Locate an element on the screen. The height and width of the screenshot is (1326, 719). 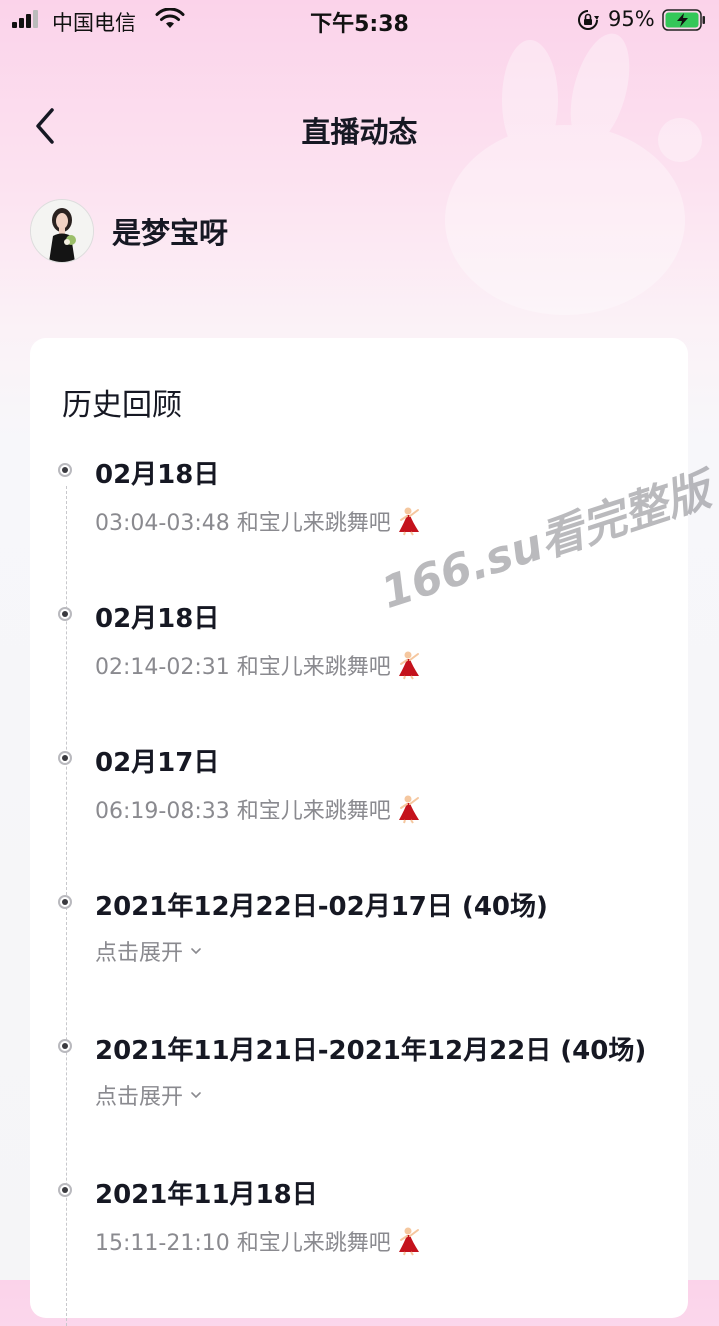
entry-date: 02月17日 is located at coordinates (157, 763).